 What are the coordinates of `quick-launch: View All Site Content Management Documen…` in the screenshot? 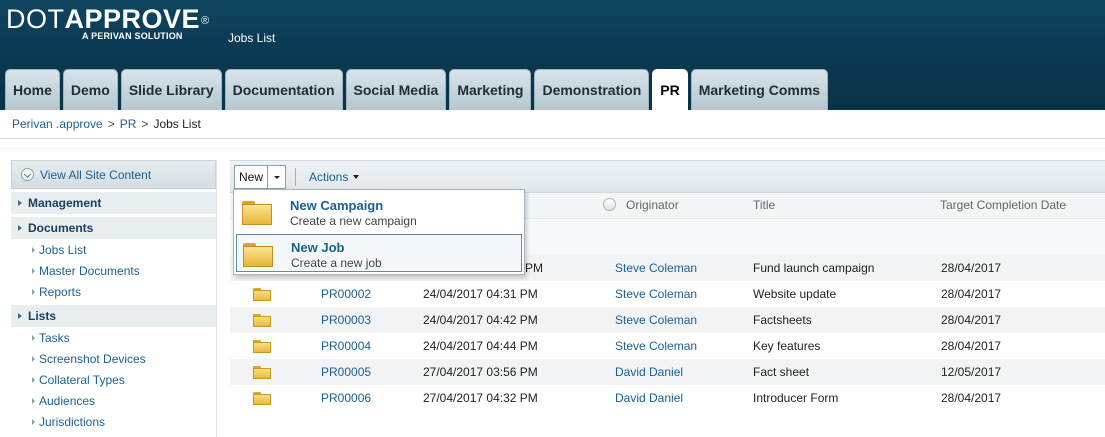 It's located at (114, 298).